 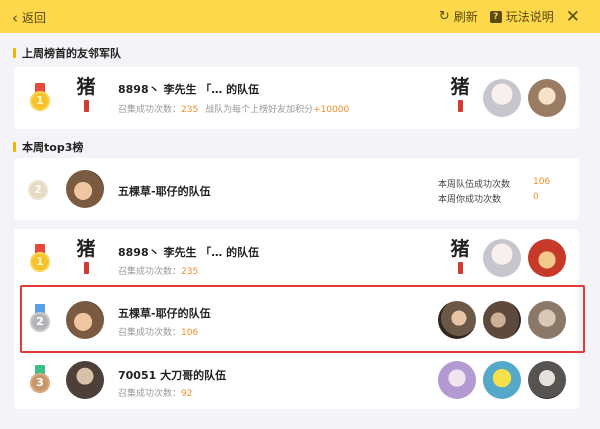 I want to click on section-title-text: 上周榜首的友邻军队, so click(x=71, y=53).